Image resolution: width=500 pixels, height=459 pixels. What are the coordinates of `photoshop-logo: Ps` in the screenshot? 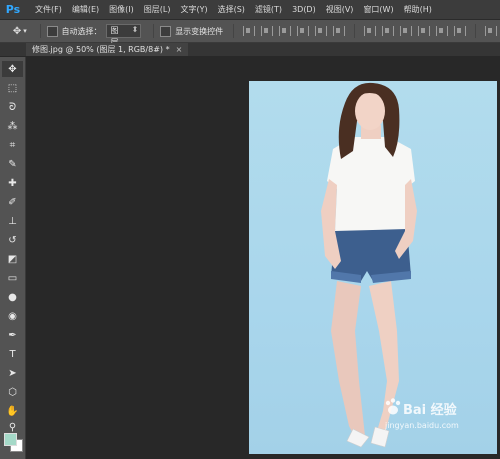 It's located at (13, 9).